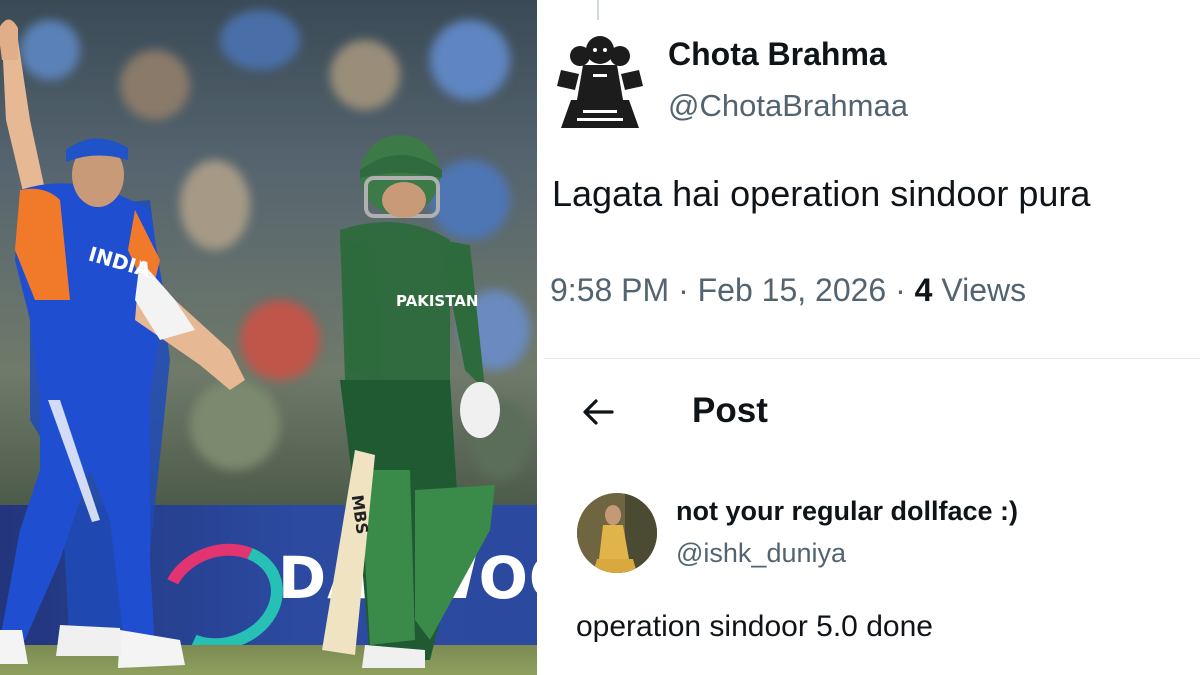  What do you see at coordinates (821, 193) in the screenshot?
I see `tweet-text: Lagata hai operation sindoor pura` at bounding box center [821, 193].